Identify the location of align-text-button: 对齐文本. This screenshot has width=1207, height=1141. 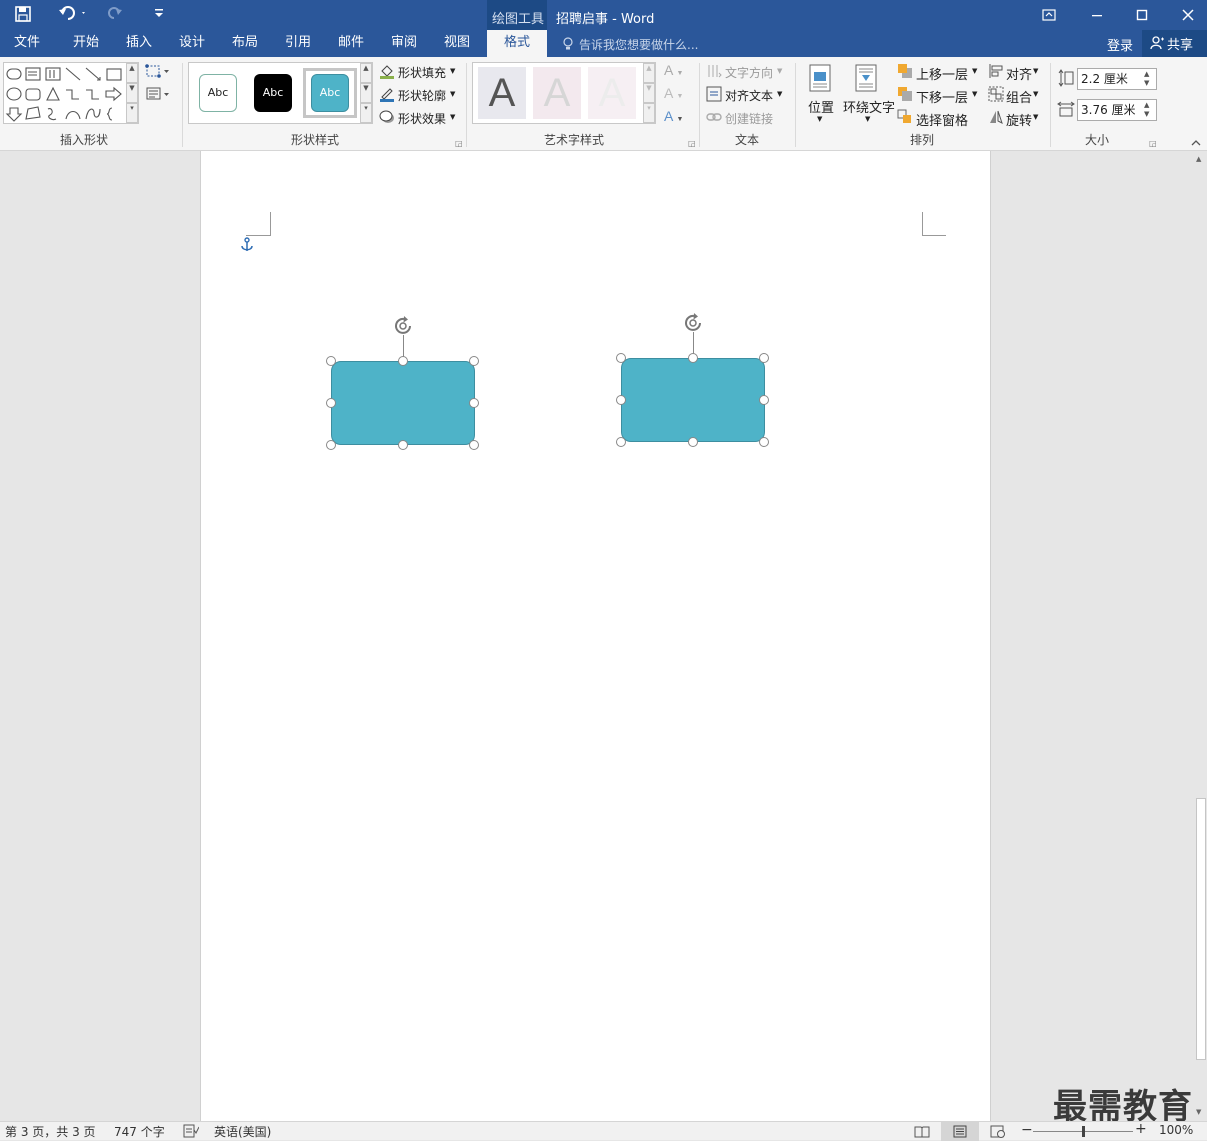
(749, 95).